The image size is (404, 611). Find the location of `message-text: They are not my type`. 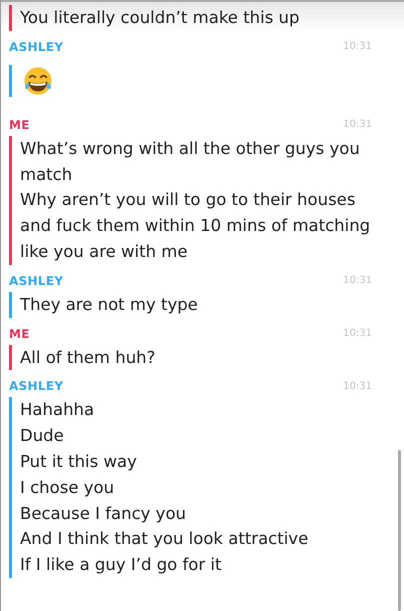

message-text: They are not my type is located at coordinates (109, 305).